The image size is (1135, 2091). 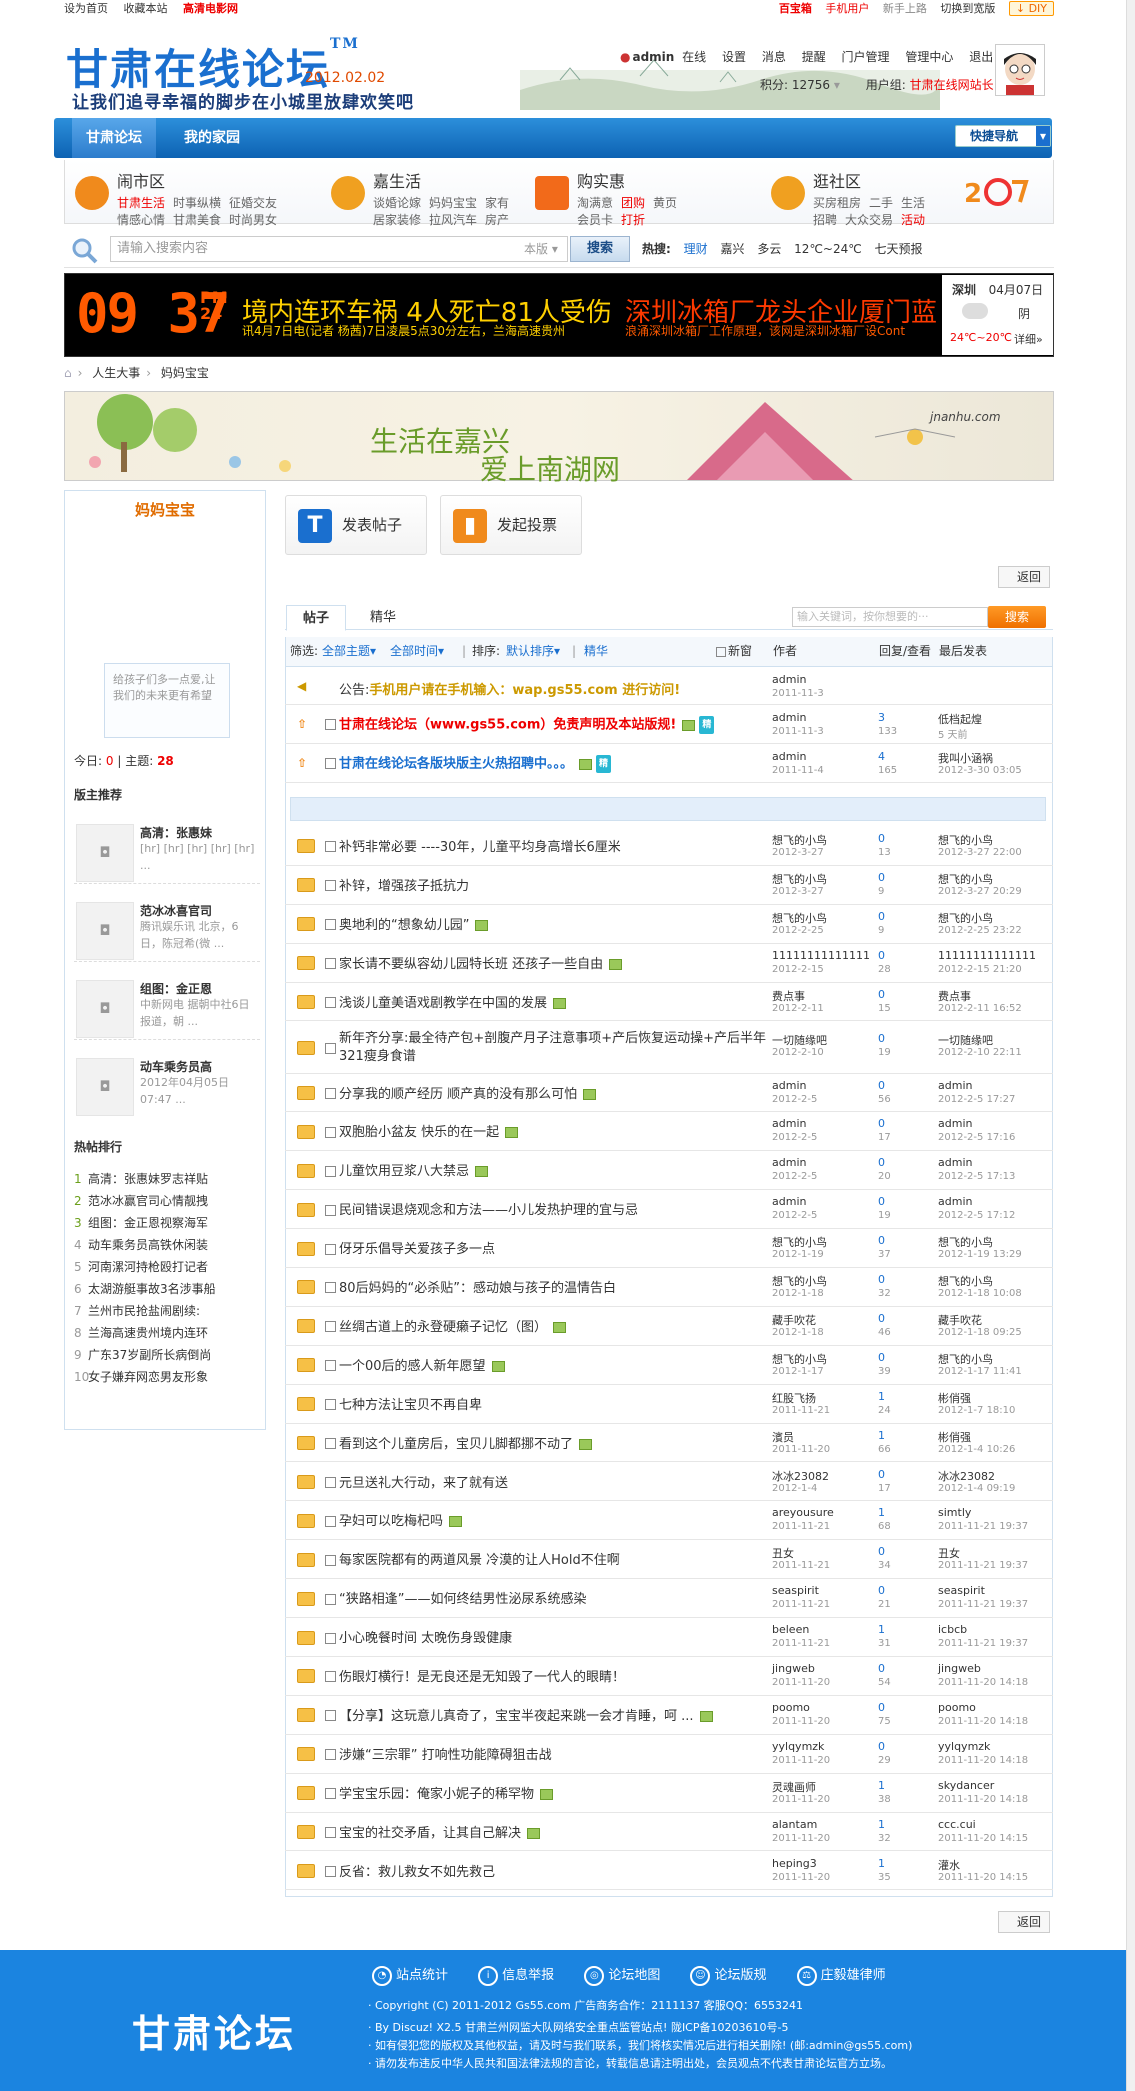 I want to click on thread-title: 民间错误退烧观念和方法——小儿发热护理的宜与忌, so click(x=488, y=1210).